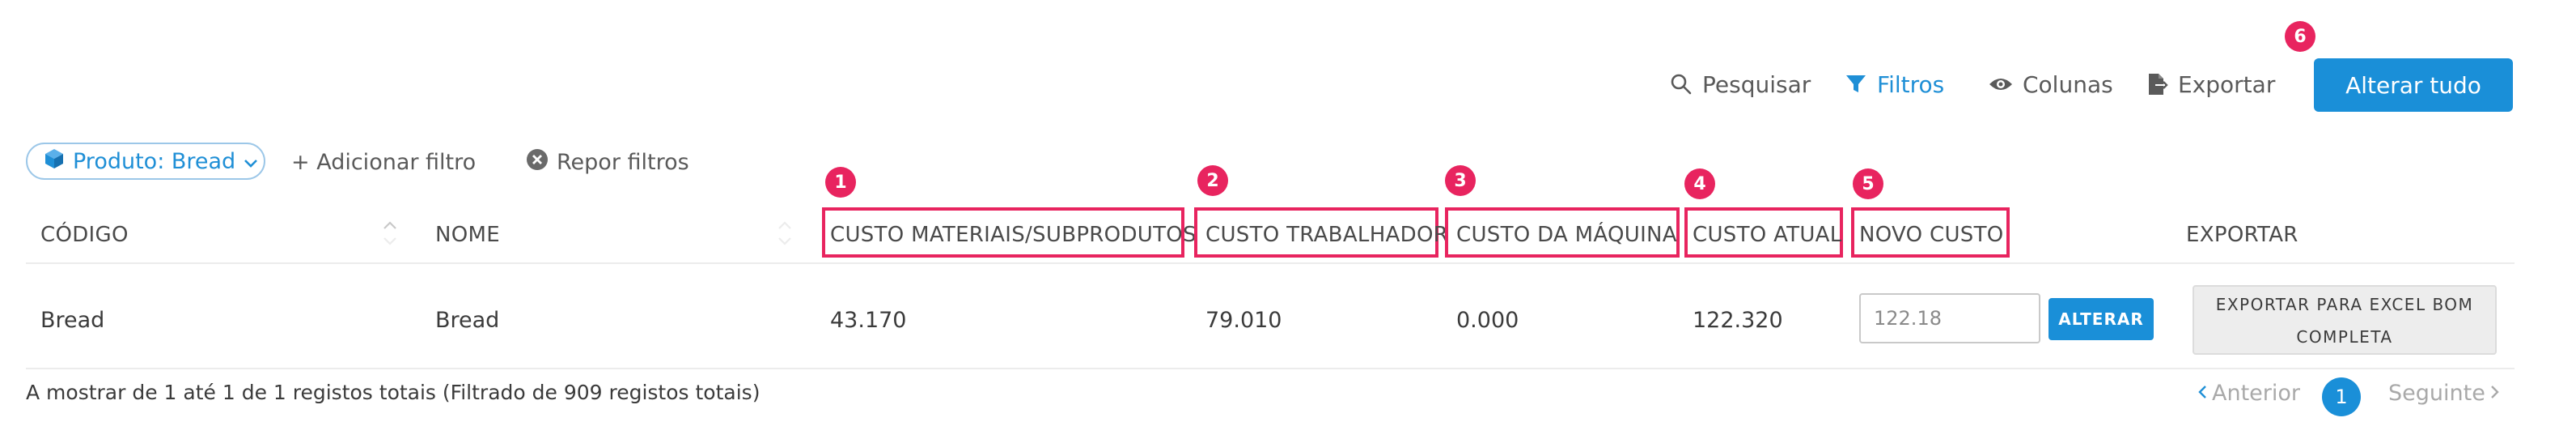 This screenshot has width=2576, height=439. I want to click on product-filter-label: Produto: Bread, so click(154, 161).